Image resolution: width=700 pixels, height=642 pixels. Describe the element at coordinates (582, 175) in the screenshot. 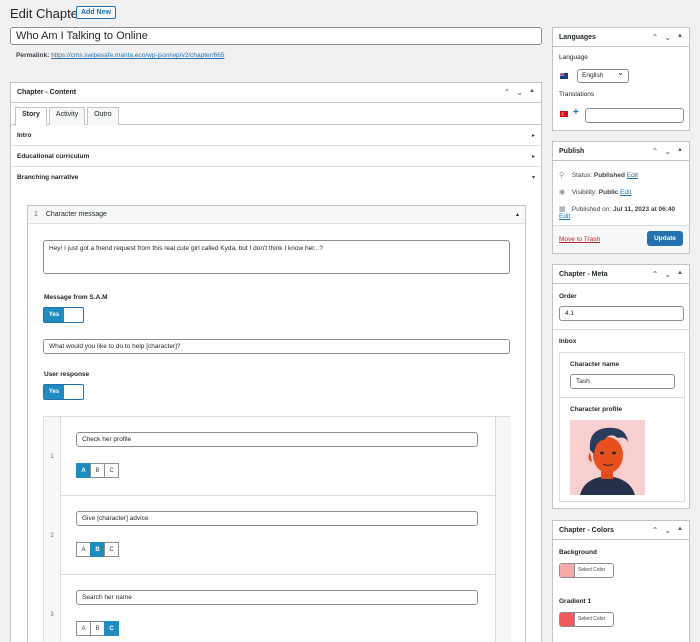

I see `status-label: Status:` at that location.